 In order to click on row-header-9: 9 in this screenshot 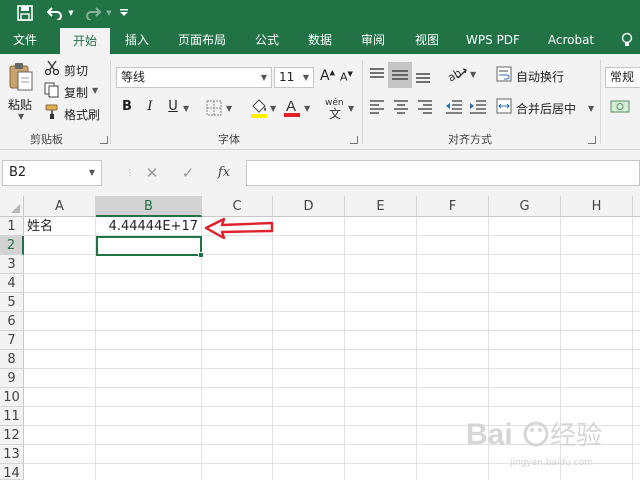, I will do `click(12, 378)`.